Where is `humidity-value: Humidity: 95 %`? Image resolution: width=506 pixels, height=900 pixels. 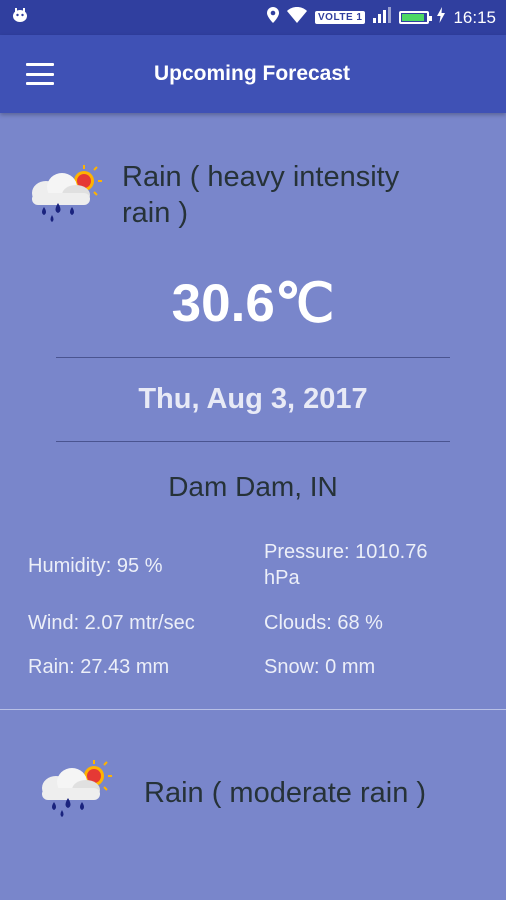 humidity-value: Humidity: 95 % is located at coordinates (95, 566).